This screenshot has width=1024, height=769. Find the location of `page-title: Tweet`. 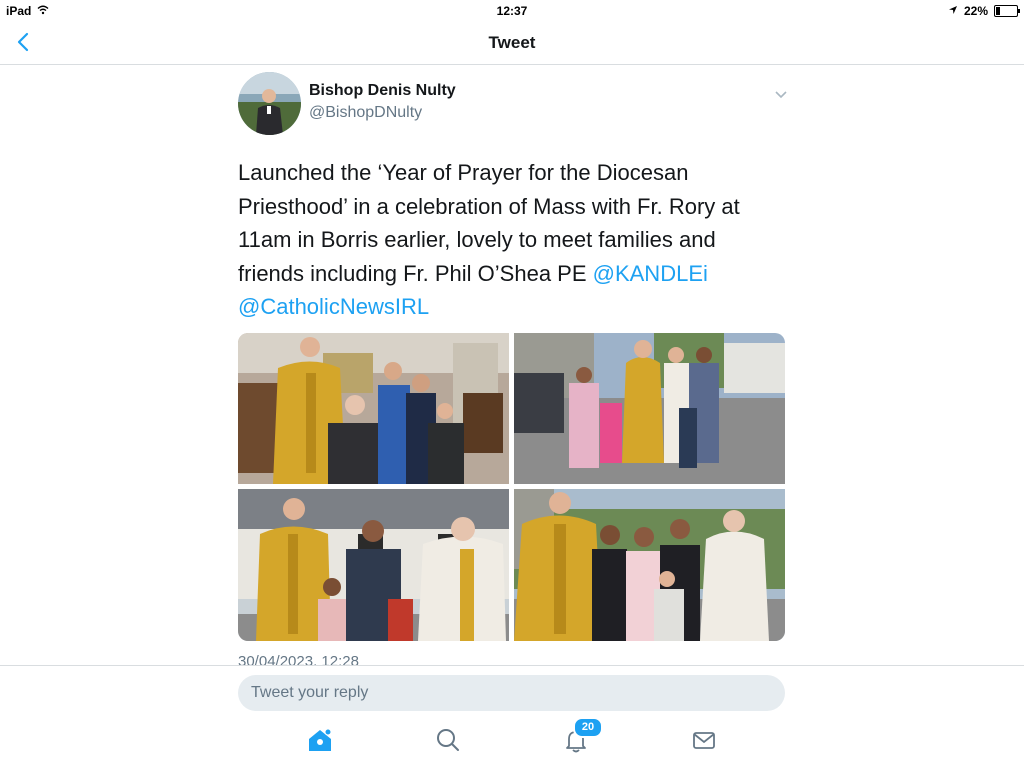

page-title: Tweet is located at coordinates (512, 42).